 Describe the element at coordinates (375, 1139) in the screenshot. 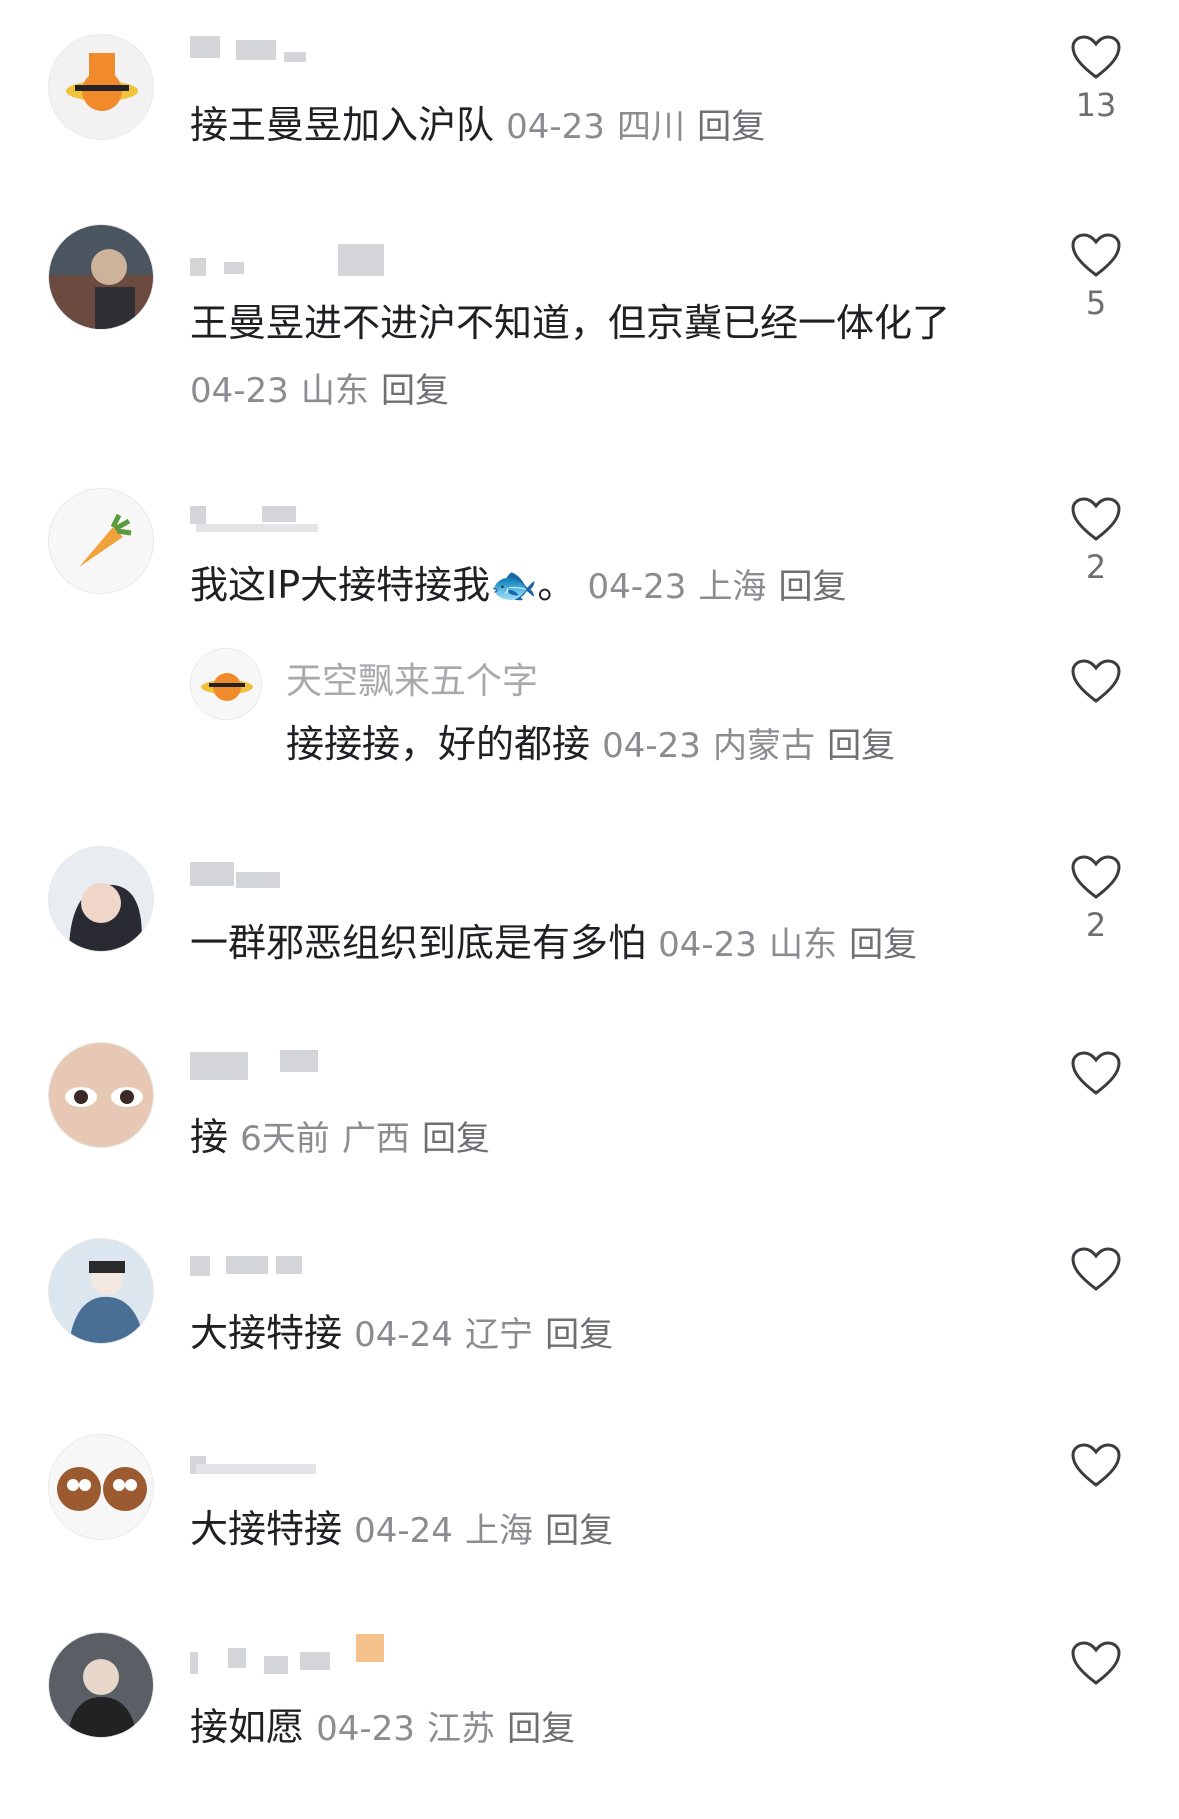

I see `comment-location: 广西` at that location.